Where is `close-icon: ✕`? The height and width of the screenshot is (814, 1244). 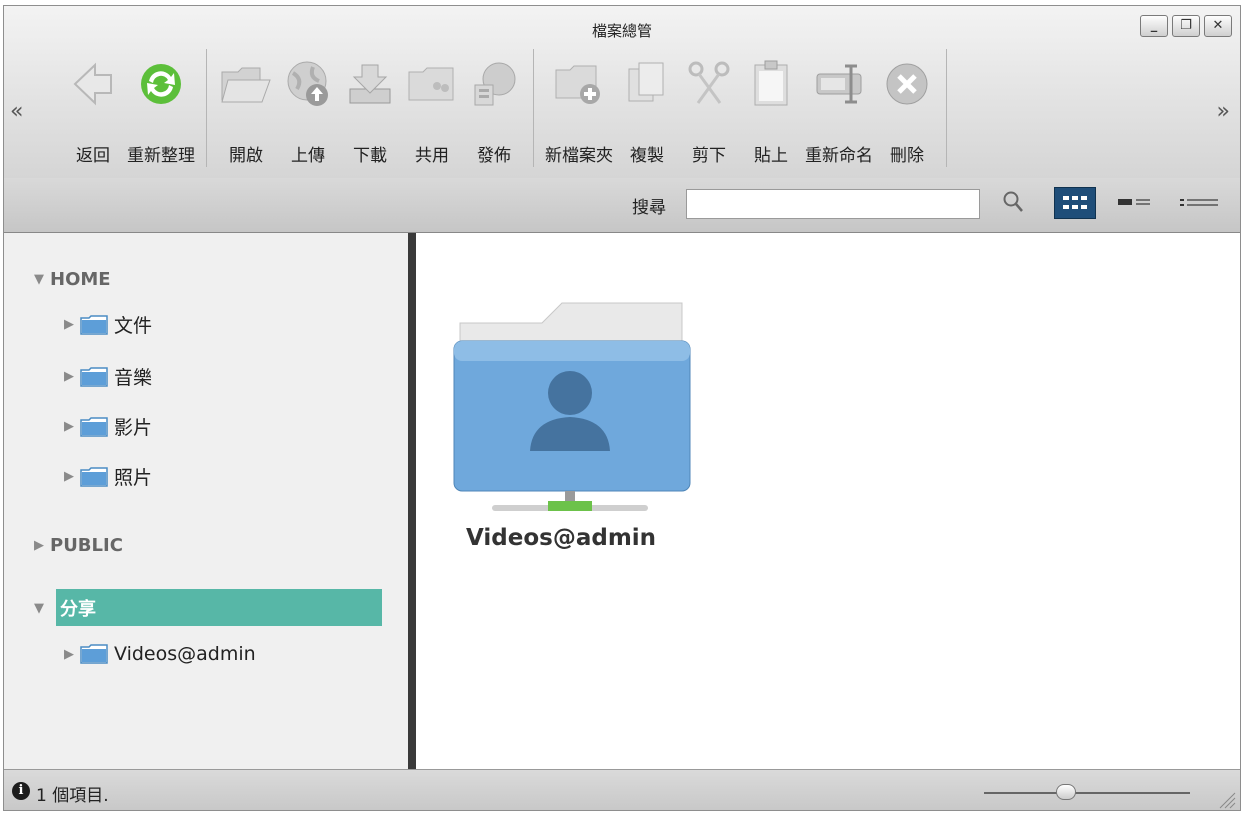
close-icon: ✕ is located at coordinates (1218, 26).